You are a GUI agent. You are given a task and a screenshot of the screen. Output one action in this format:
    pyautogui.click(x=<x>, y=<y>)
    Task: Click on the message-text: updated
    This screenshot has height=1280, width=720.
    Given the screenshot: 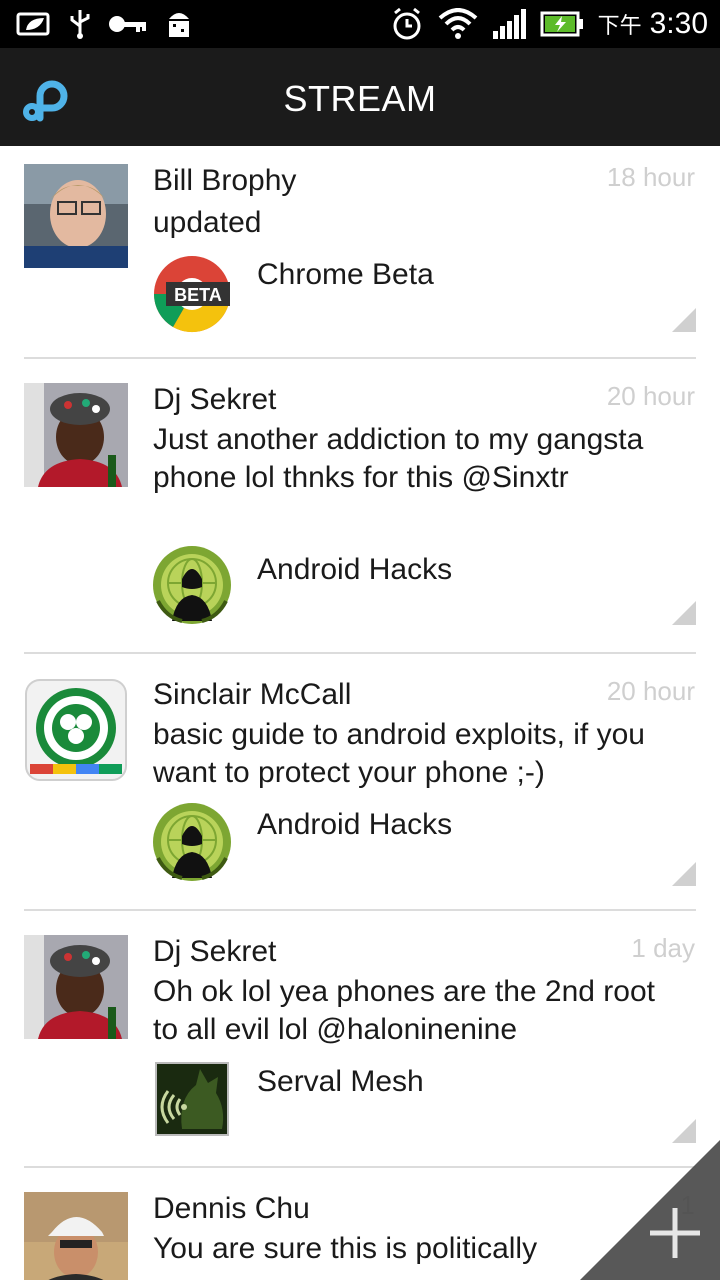 What is the action you would take?
    pyautogui.click(x=207, y=222)
    